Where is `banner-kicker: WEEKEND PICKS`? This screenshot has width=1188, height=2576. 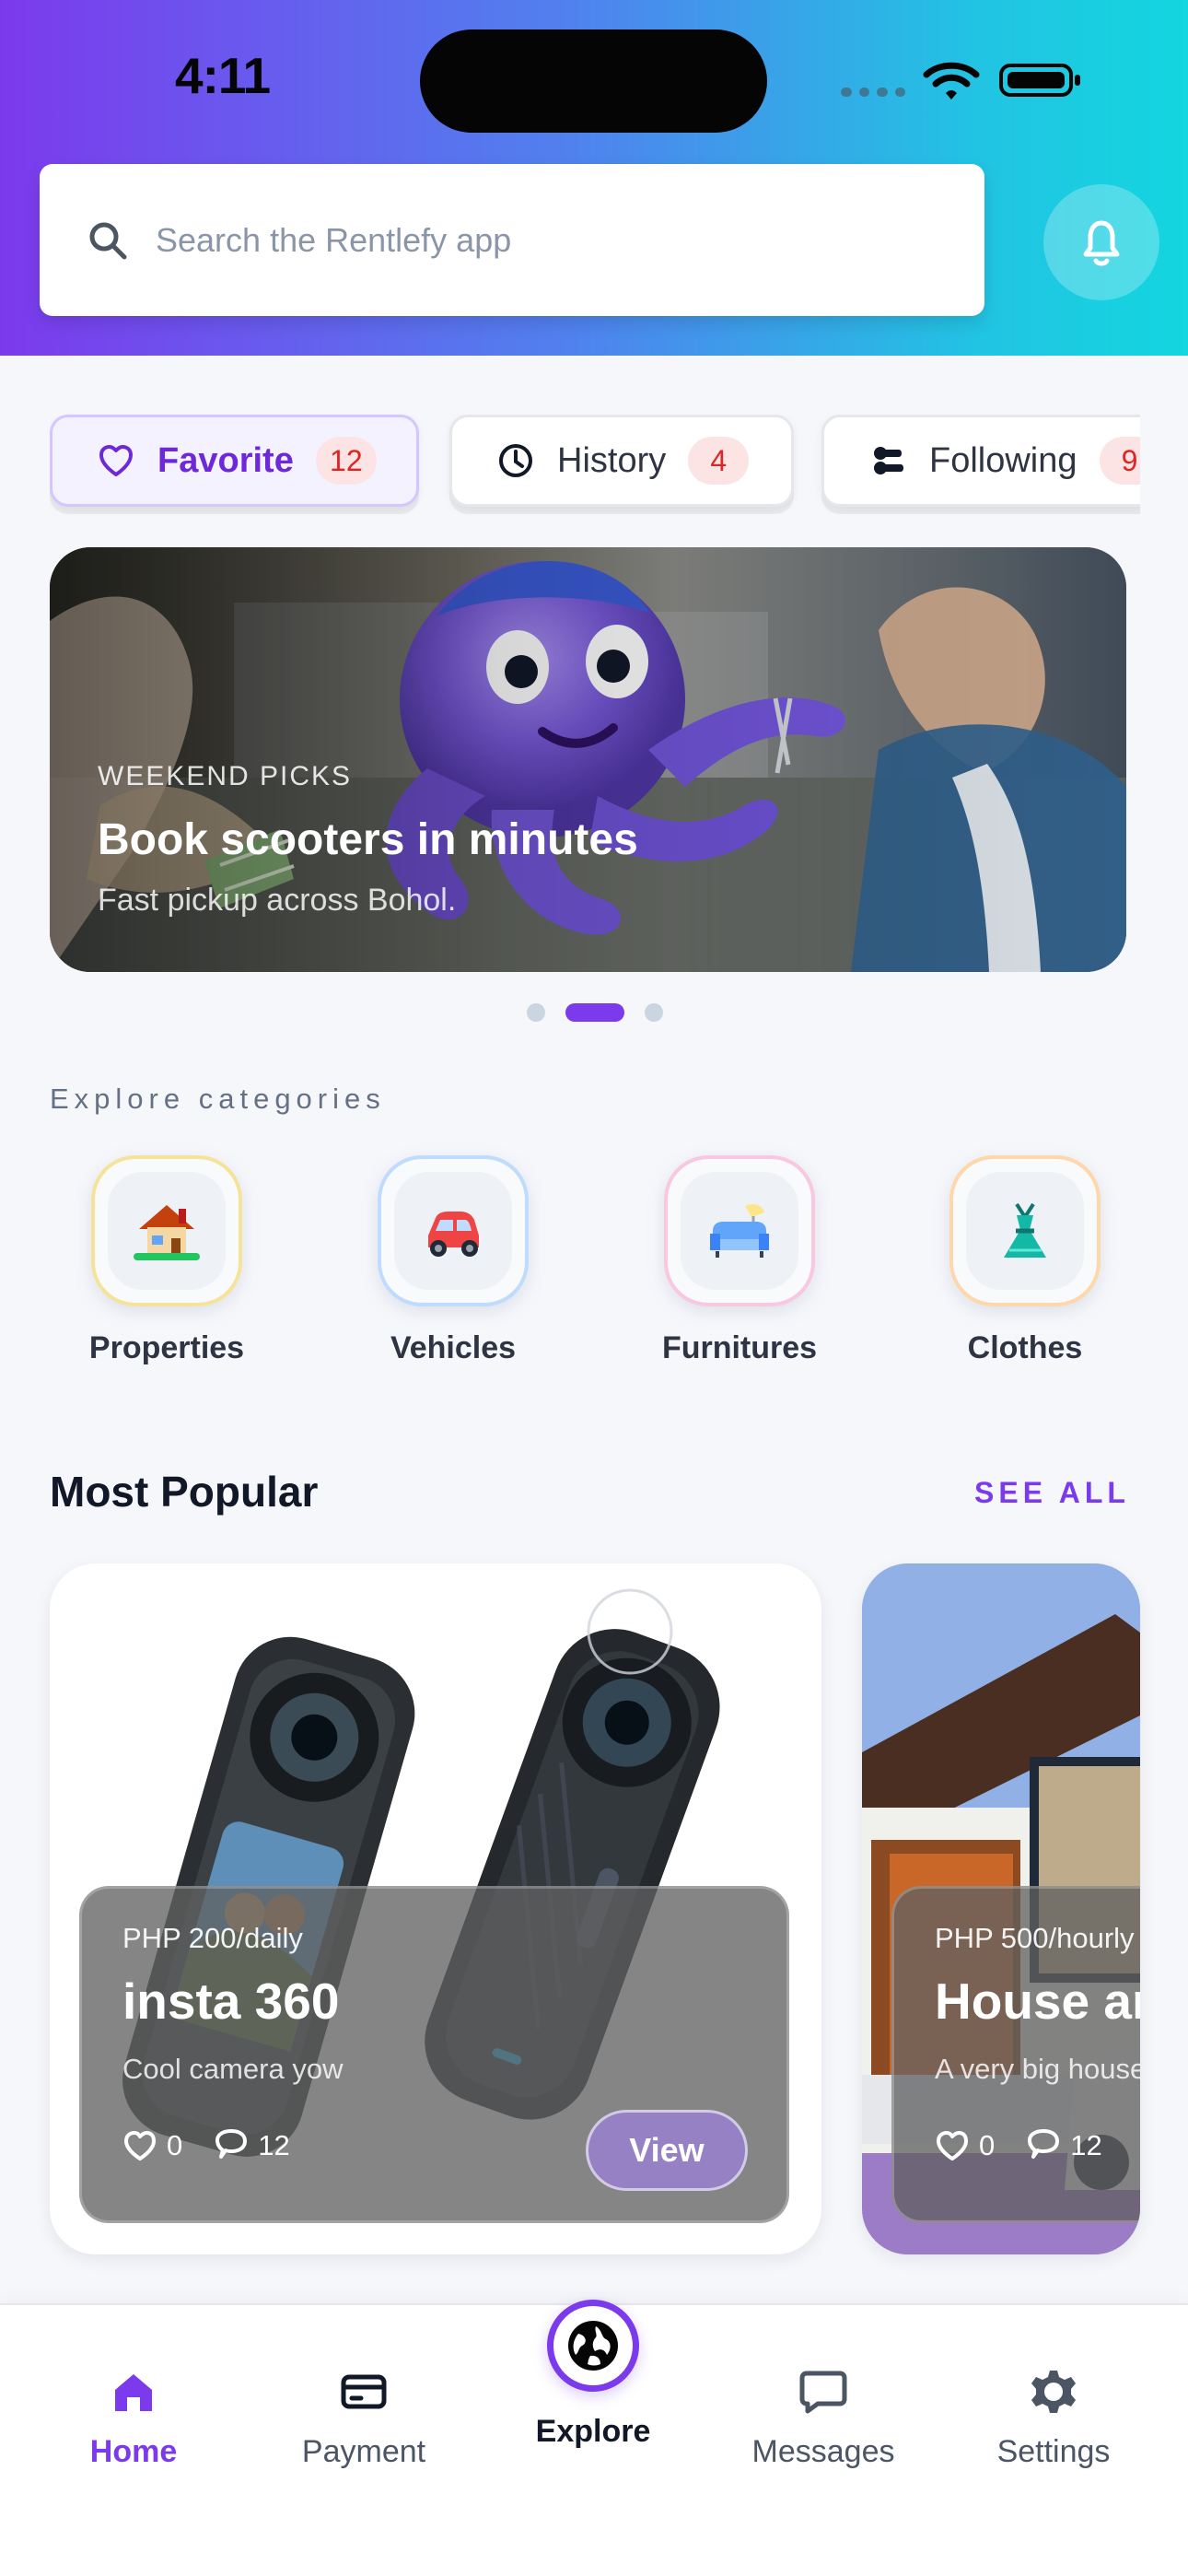
banner-kicker: WEEKEND PICKS is located at coordinates (225, 776).